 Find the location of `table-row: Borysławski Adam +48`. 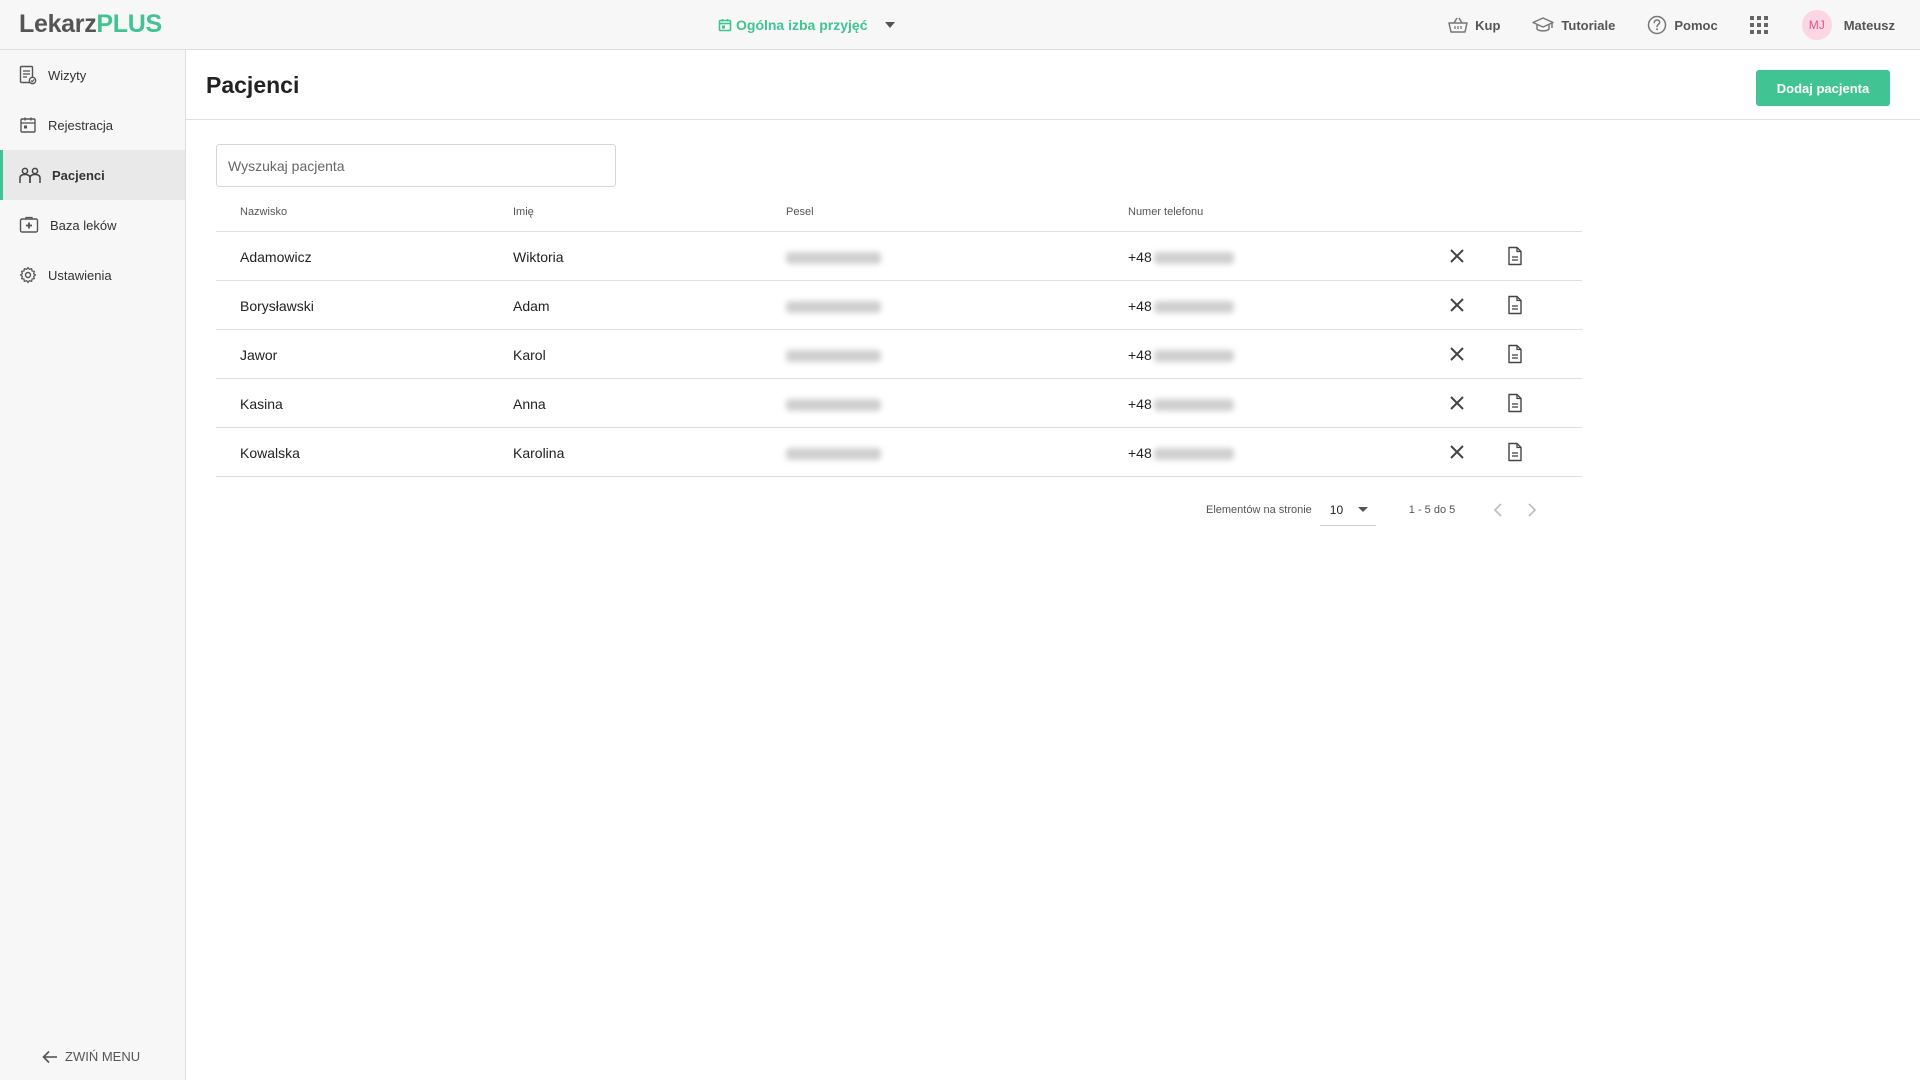

table-row: Borysławski Adam +48 is located at coordinates (899, 305).